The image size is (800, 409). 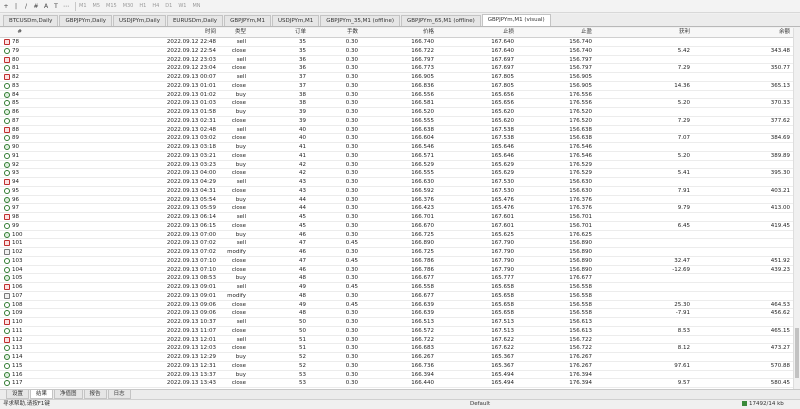 I want to click on timeframe-button-m1: M1, so click(x=83, y=6).